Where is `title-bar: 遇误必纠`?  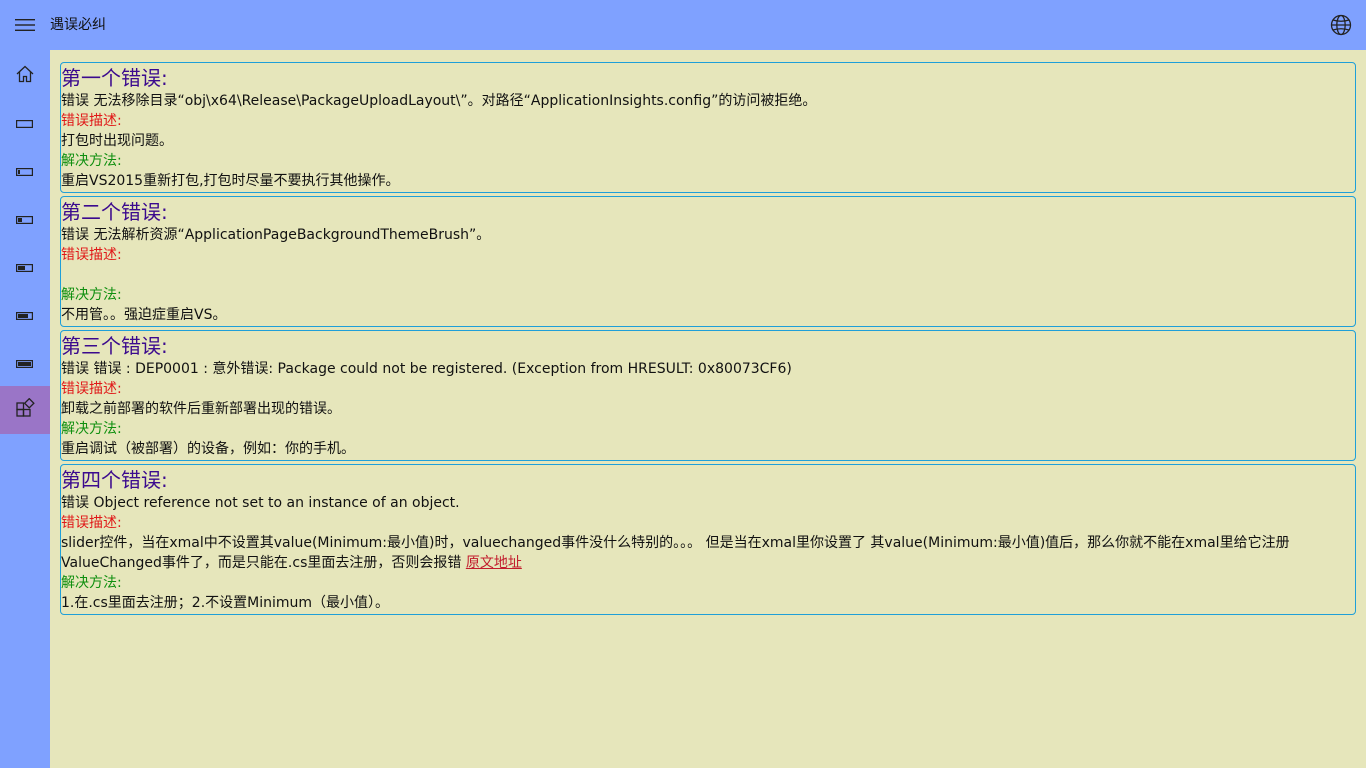 title-bar: 遇误必纠 is located at coordinates (683, 25).